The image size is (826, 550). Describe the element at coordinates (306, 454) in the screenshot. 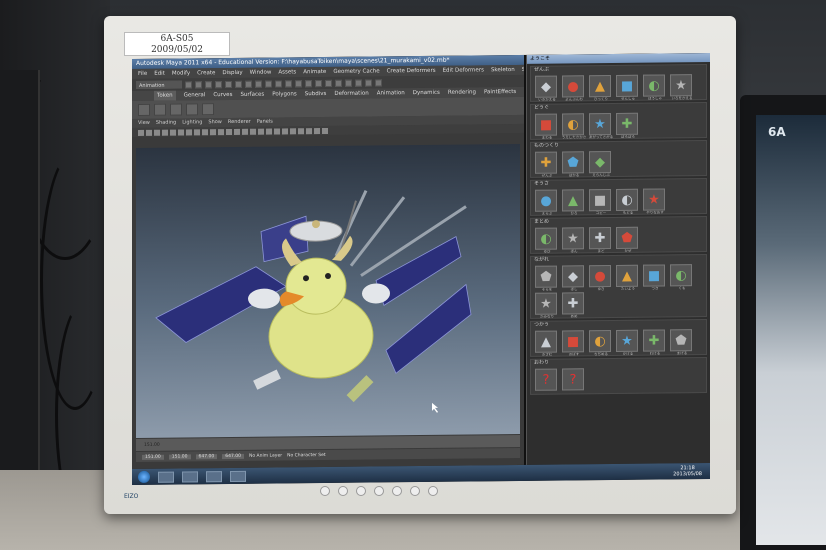

I see `character-set-select: No Character Set` at that location.